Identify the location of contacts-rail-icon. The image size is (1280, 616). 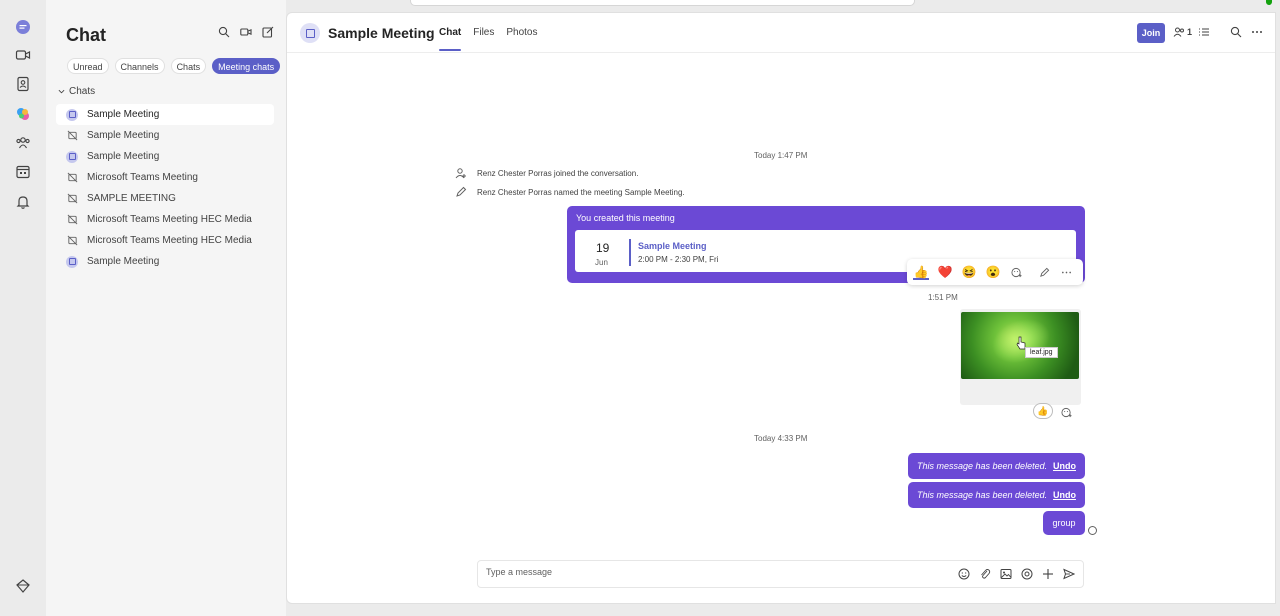
(23, 84).